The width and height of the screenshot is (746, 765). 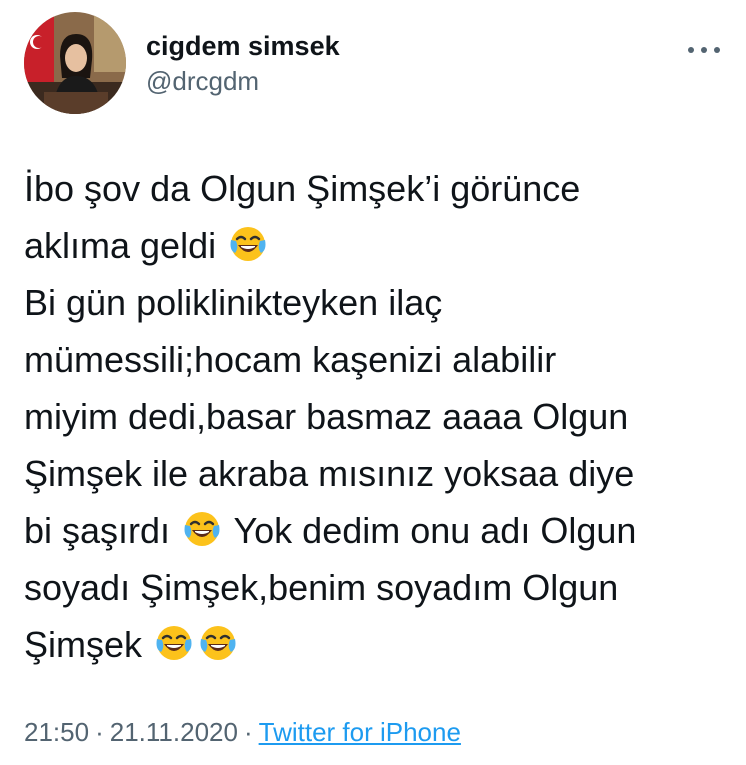 I want to click on tweet-header: cigdem simsek @drcgdm, so click(x=374, y=64).